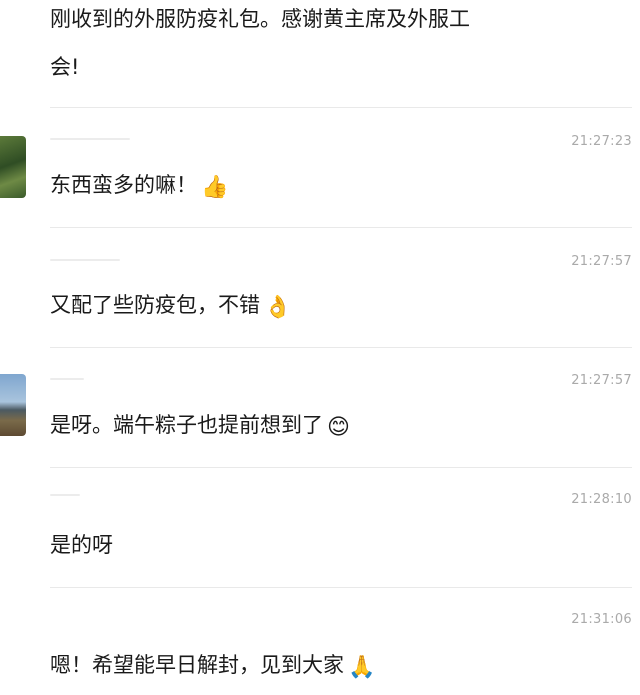 The width and height of the screenshot is (640, 695). I want to click on message-text: 是的呀, so click(81, 545).